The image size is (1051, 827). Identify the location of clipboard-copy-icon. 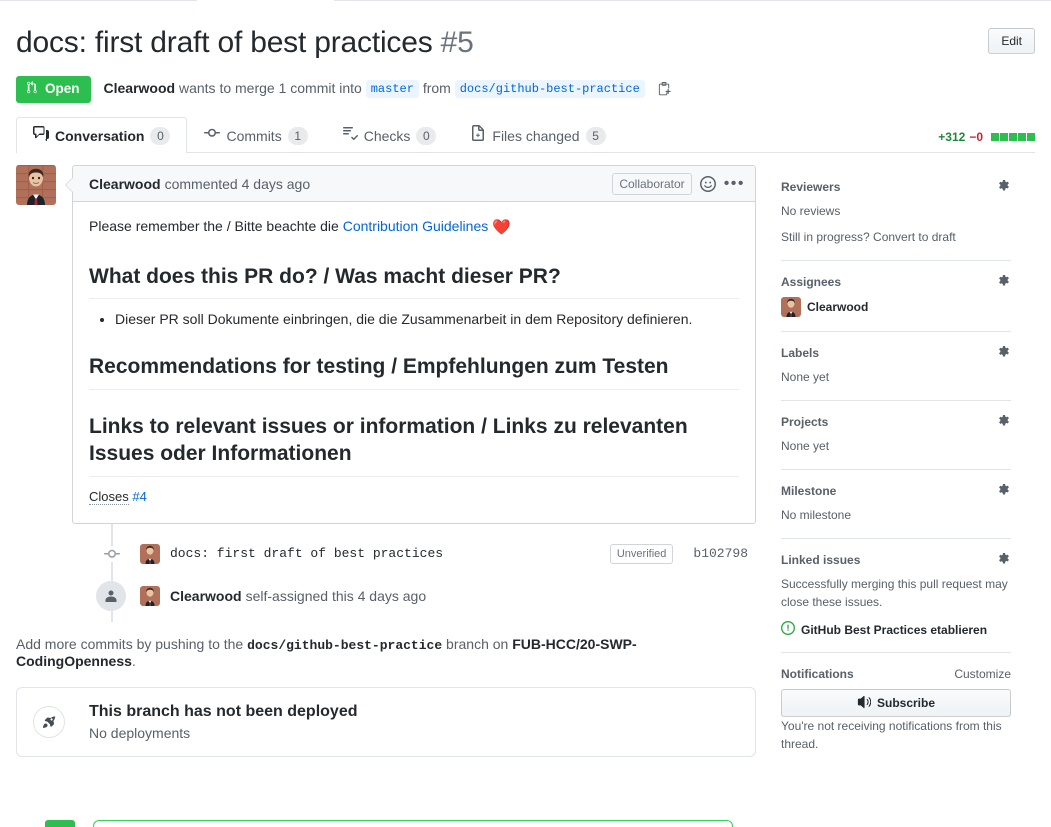
(664, 88).